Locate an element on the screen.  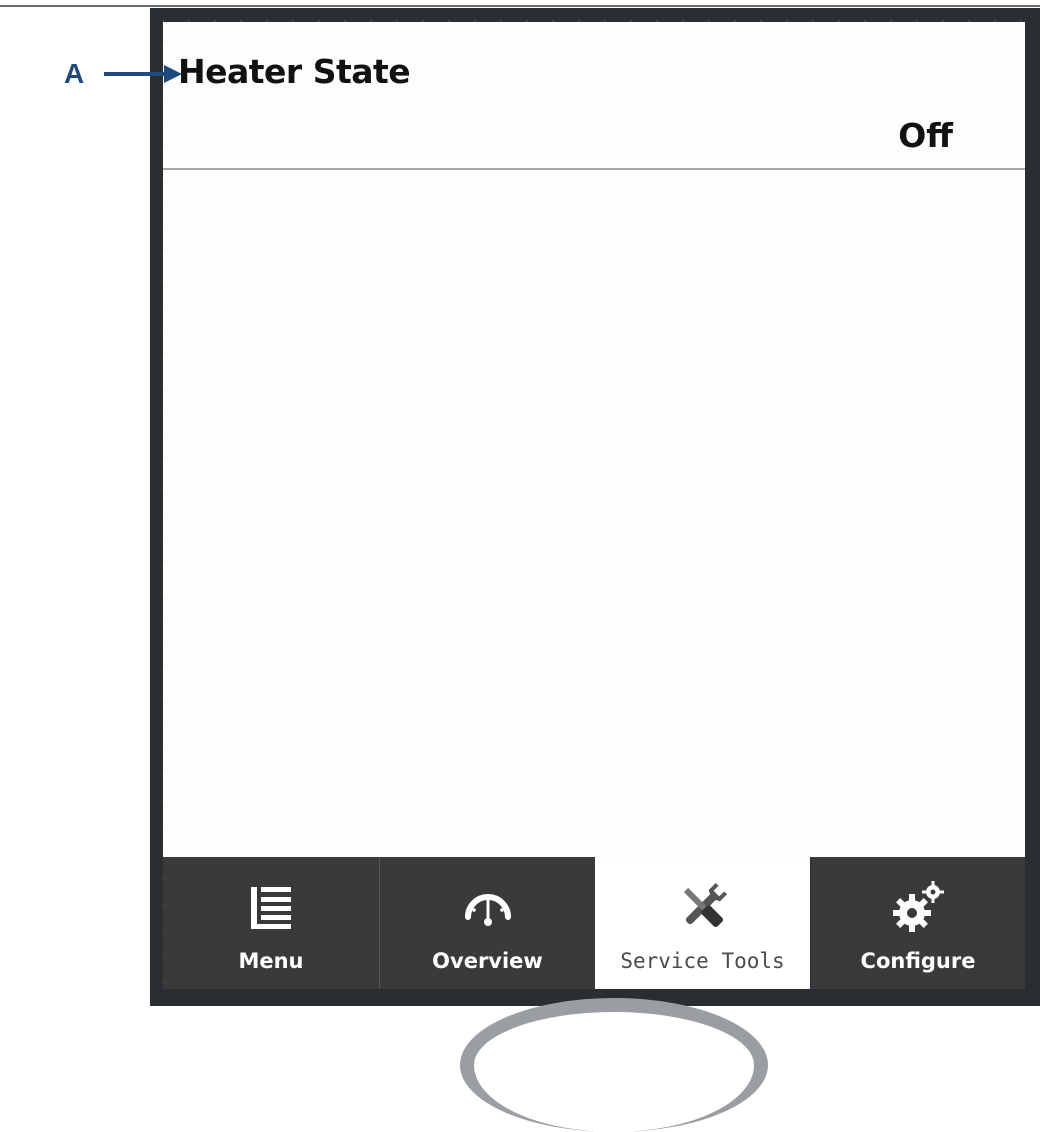
callout-arrow-icon is located at coordinates (143, 74).